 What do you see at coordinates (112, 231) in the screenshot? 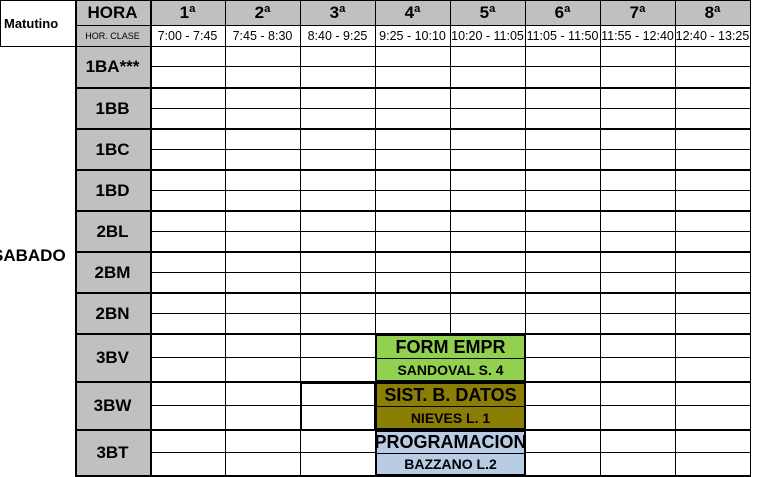
I see `group-label: 2BL` at bounding box center [112, 231].